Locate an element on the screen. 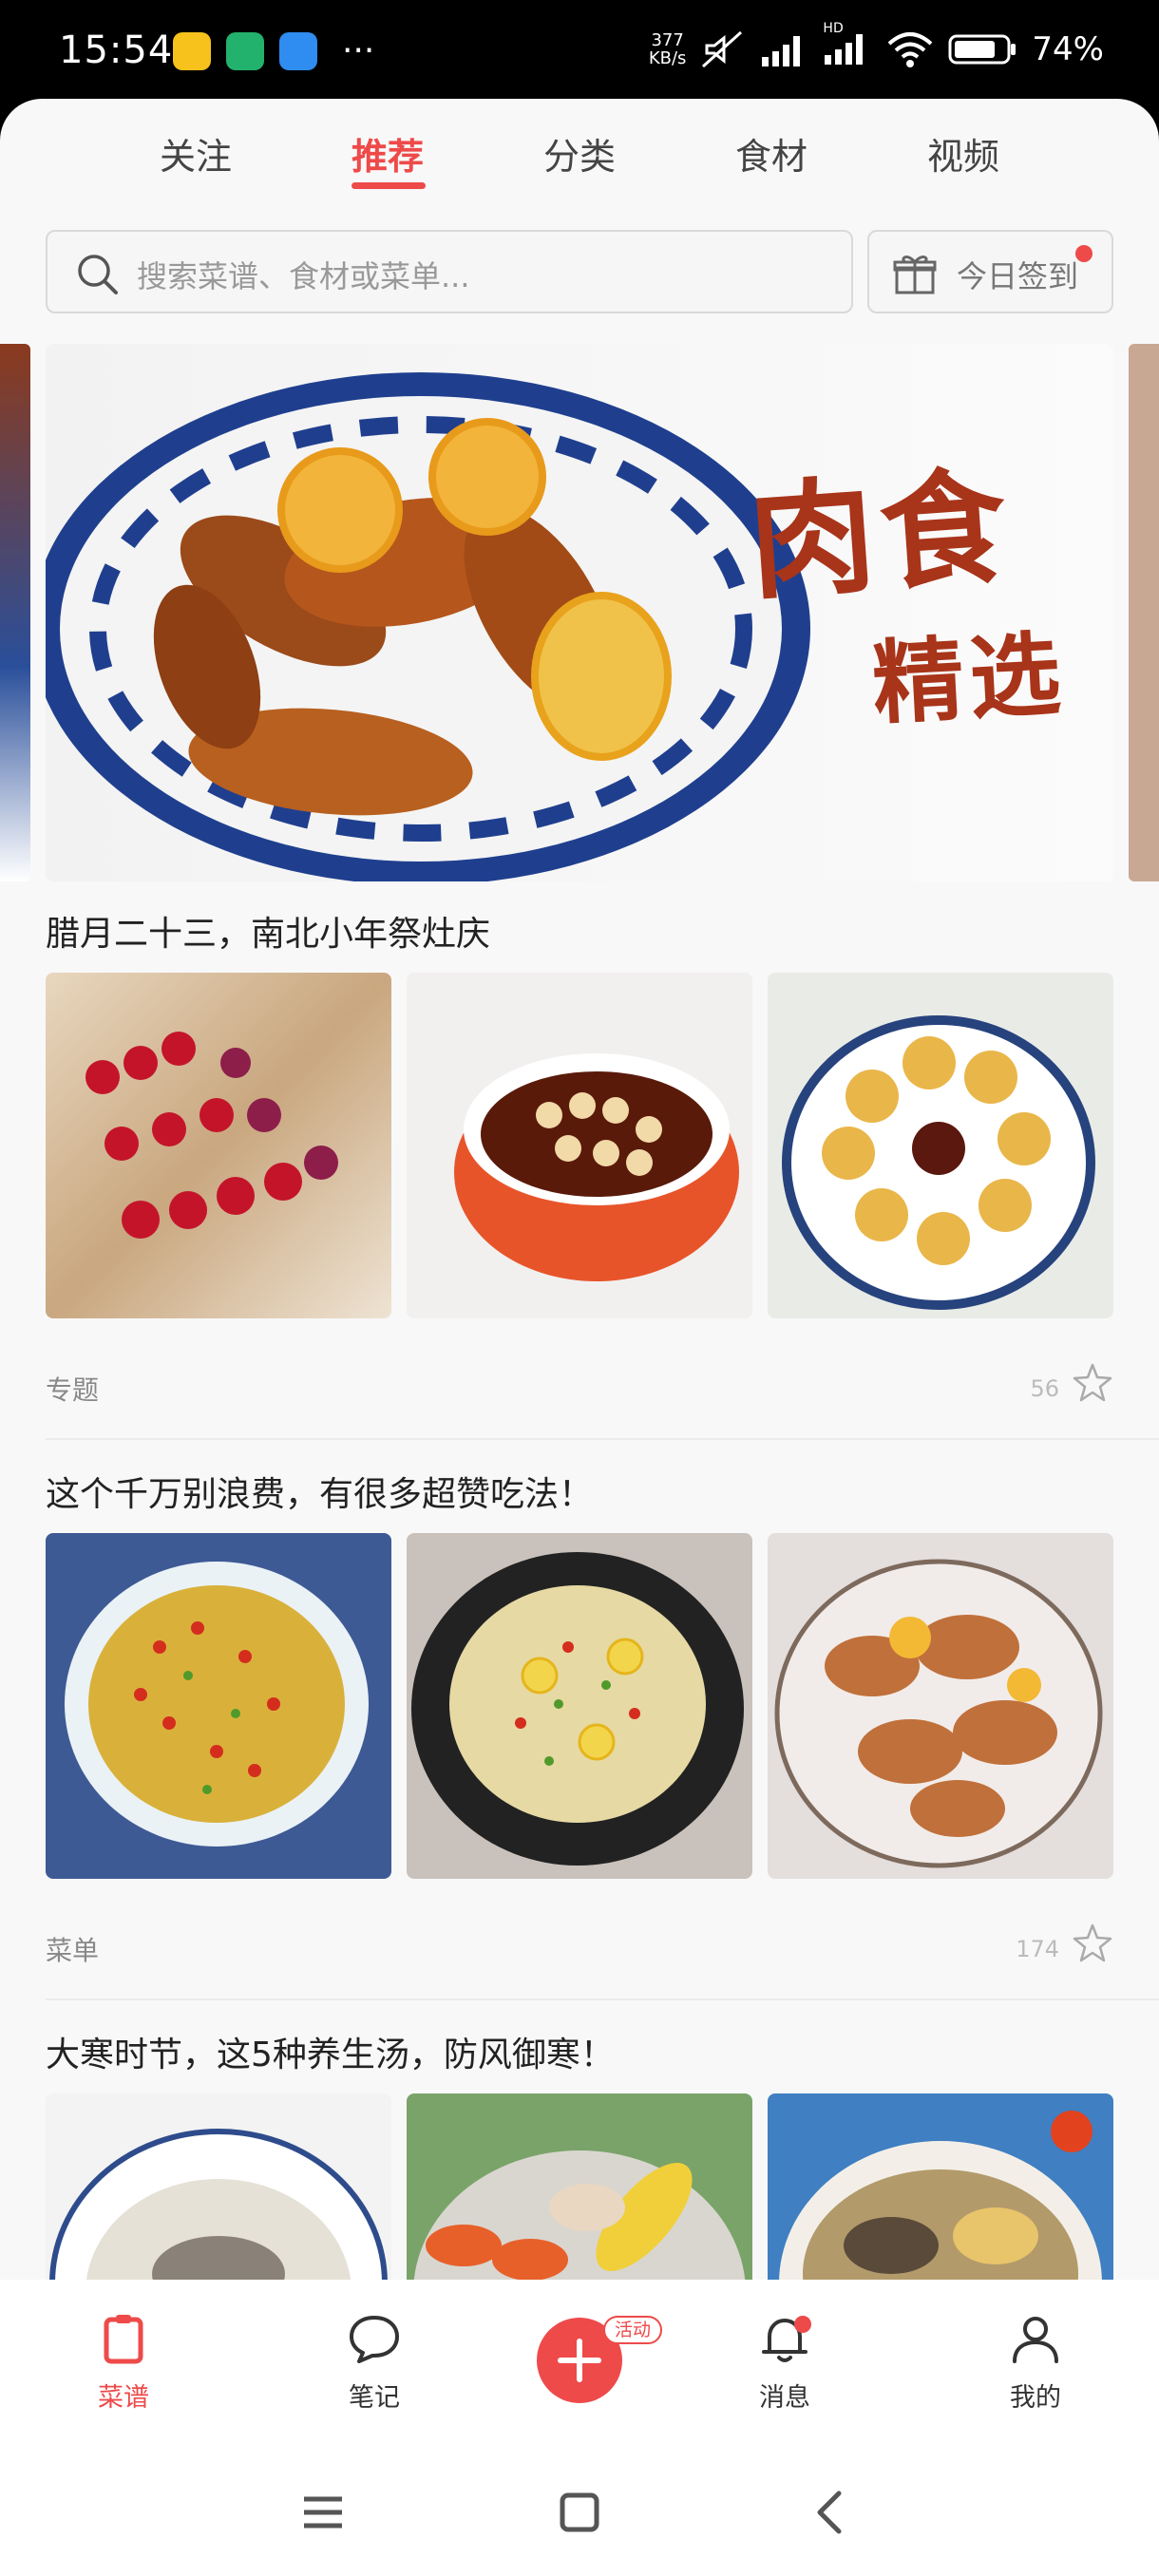  nav-messages: 消息 is located at coordinates (784, 2363).